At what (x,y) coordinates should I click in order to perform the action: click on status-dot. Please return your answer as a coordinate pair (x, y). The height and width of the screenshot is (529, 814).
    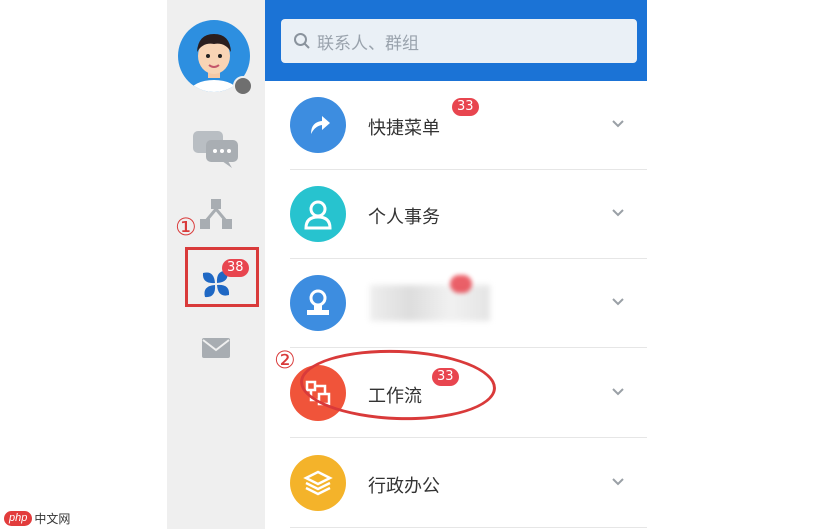
    Looking at the image, I should click on (243, 86).